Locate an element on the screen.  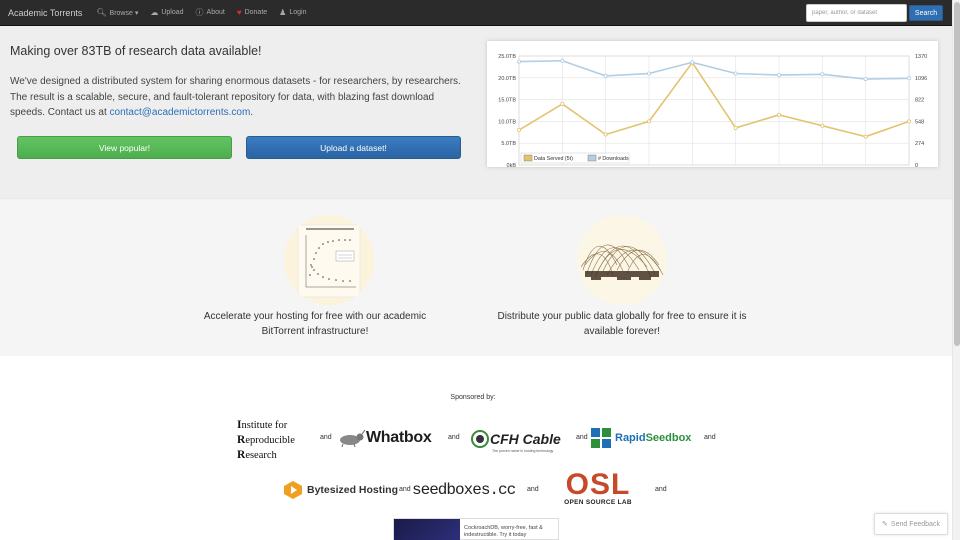
nav-browse: 🔍︎ Browse ▾ is located at coordinates (117, 12).